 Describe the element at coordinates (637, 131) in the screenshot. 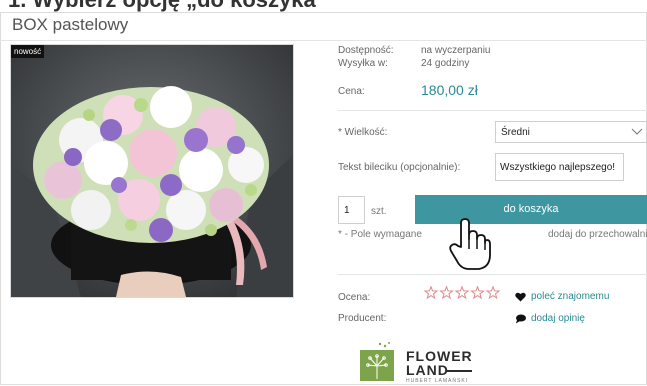

I see `chevron-down-icon` at that location.